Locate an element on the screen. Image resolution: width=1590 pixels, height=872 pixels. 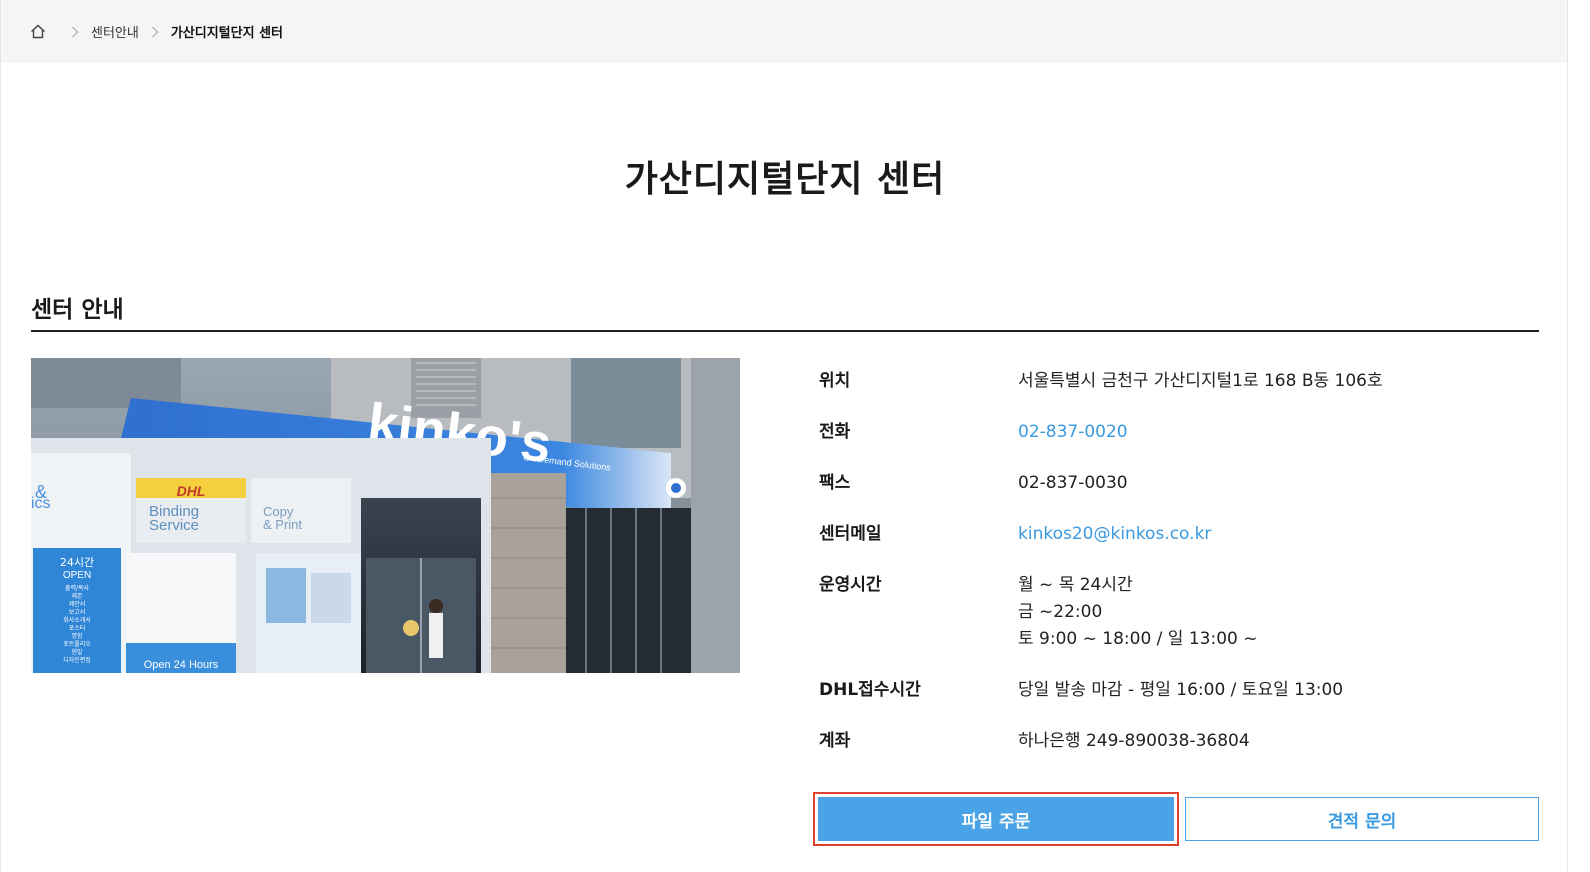
section-title: 센터 안내 is located at coordinates (77, 310).